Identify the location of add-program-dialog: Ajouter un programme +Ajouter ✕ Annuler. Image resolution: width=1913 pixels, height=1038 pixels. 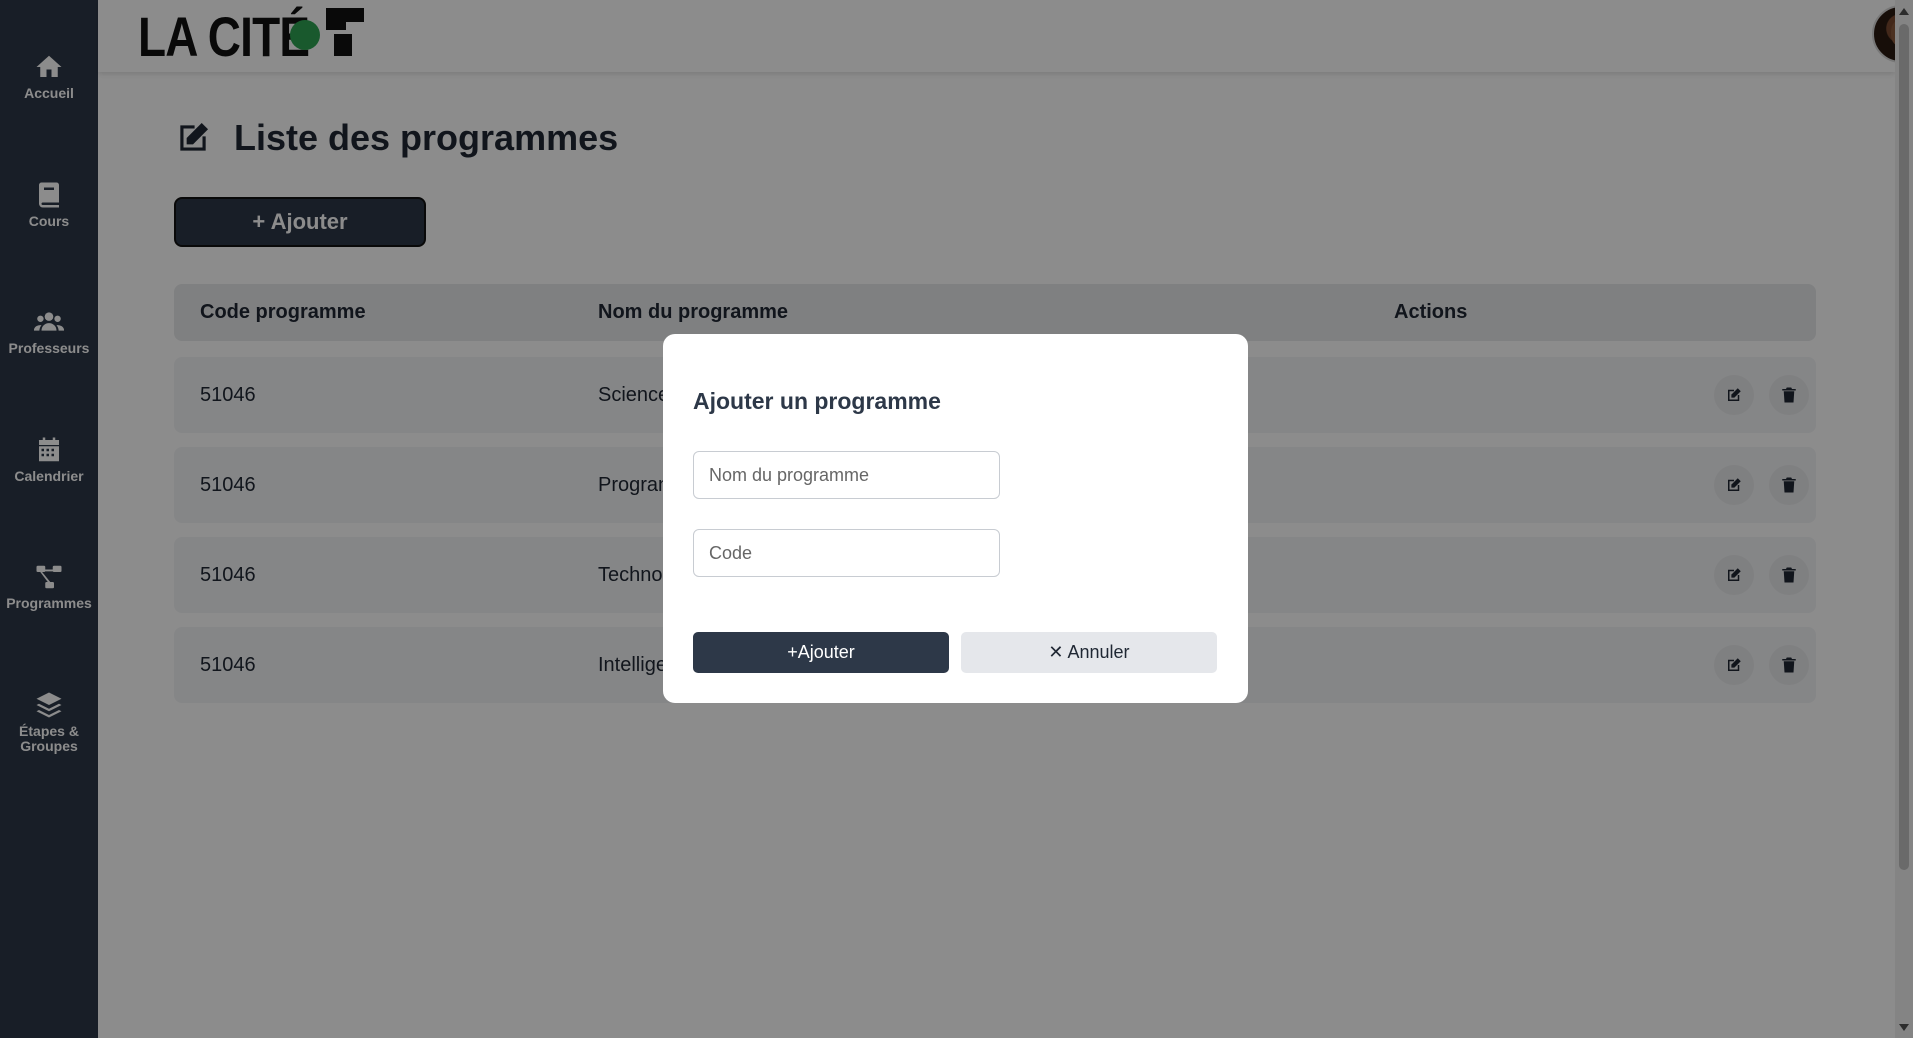
(955, 518).